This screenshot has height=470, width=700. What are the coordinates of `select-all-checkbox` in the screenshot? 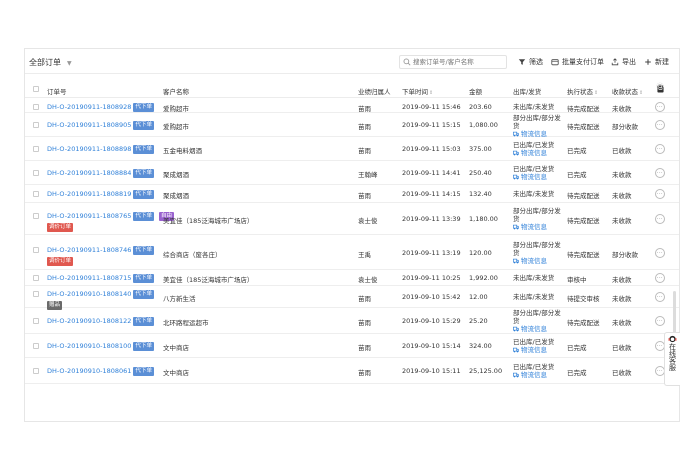 It's located at (36, 89).